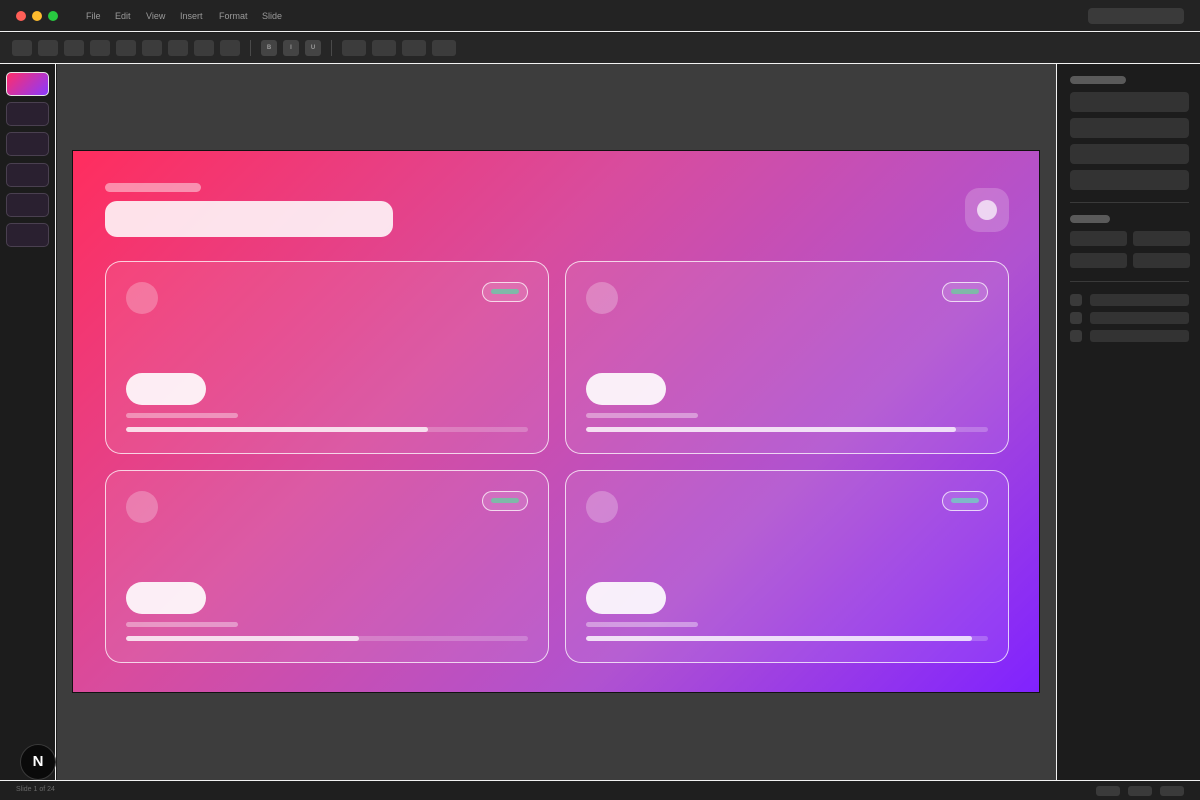 Image resolution: width=1200 pixels, height=800 pixels. Describe the element at coordinates (28, 422) in the screenshot. I see `slide-thumbnail-panel` at that location.